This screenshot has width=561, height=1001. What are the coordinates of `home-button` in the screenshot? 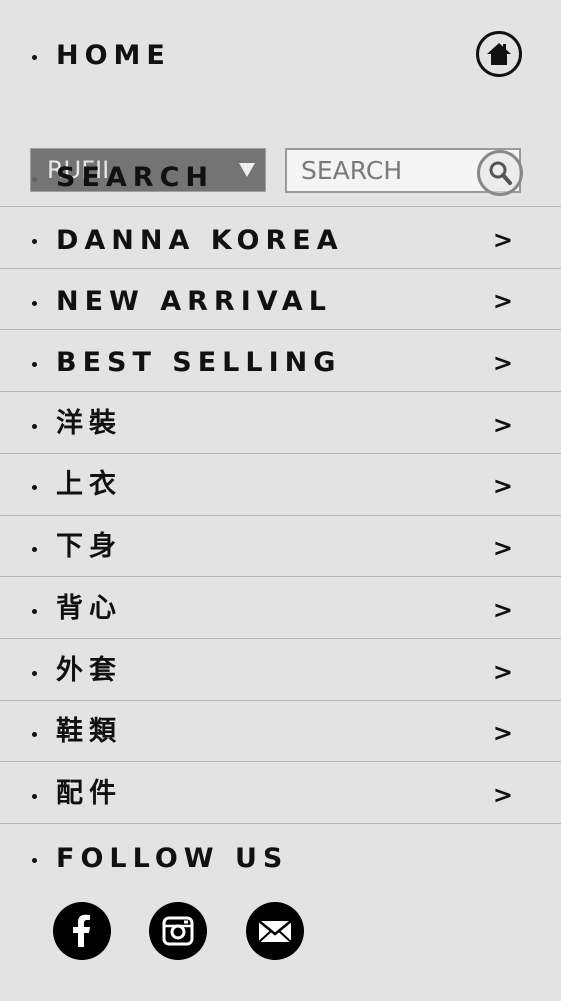 It's located at (499, 54).